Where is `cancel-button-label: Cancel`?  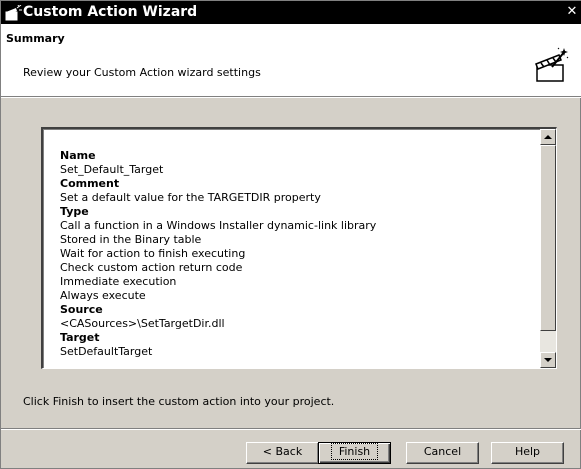
cancel-button-label: Cancel is located at coordinates (442, 451).